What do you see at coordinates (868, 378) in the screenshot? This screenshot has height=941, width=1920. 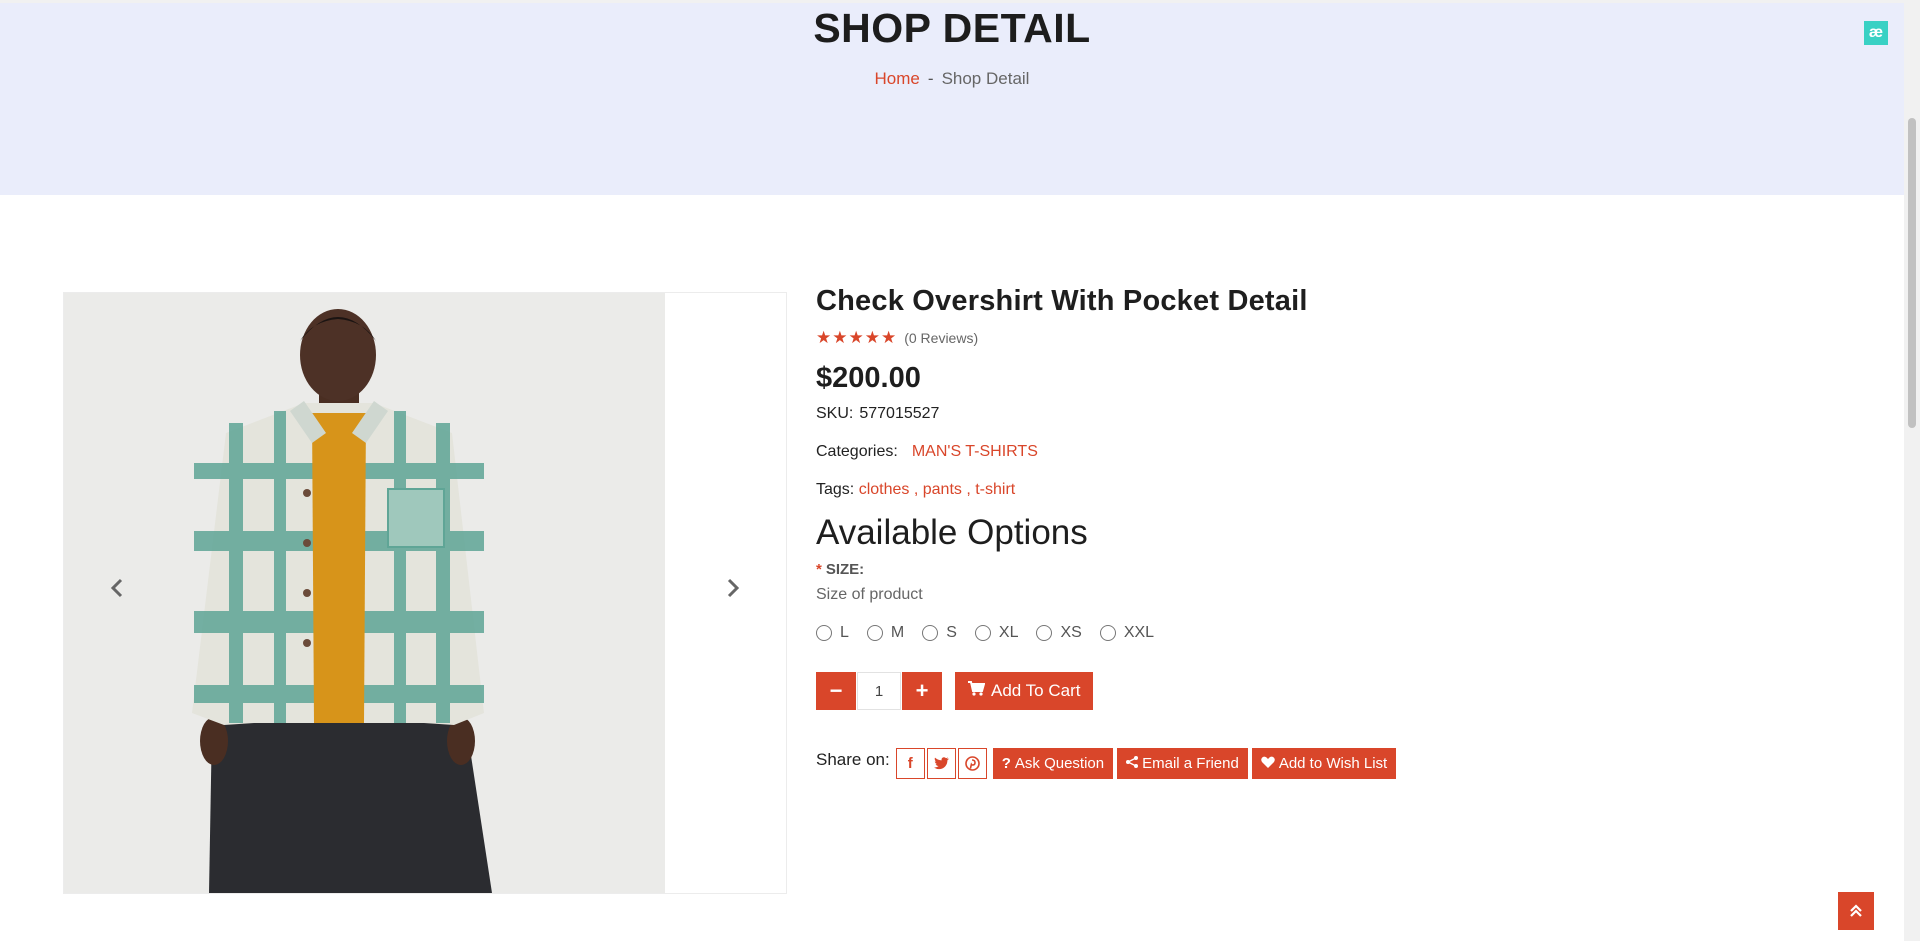 I see `product-price: $200.00` at bounding box center [868, 378].